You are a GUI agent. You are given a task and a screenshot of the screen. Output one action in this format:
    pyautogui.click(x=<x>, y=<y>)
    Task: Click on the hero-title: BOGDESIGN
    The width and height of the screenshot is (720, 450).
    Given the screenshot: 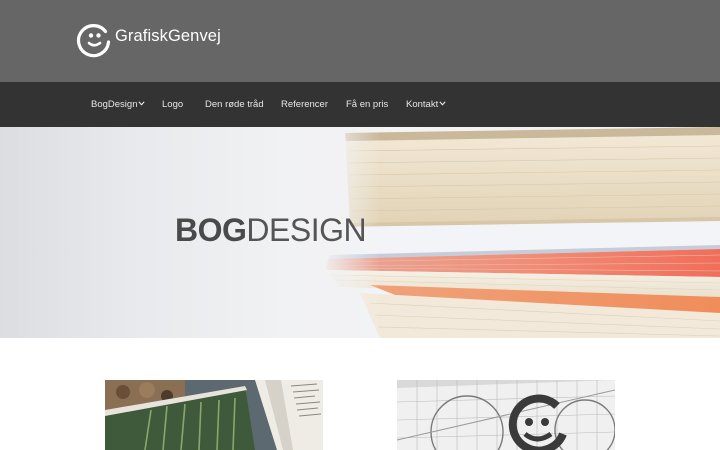 What is the action you would take?
    pyautogui.click(x=271, y=230)
    